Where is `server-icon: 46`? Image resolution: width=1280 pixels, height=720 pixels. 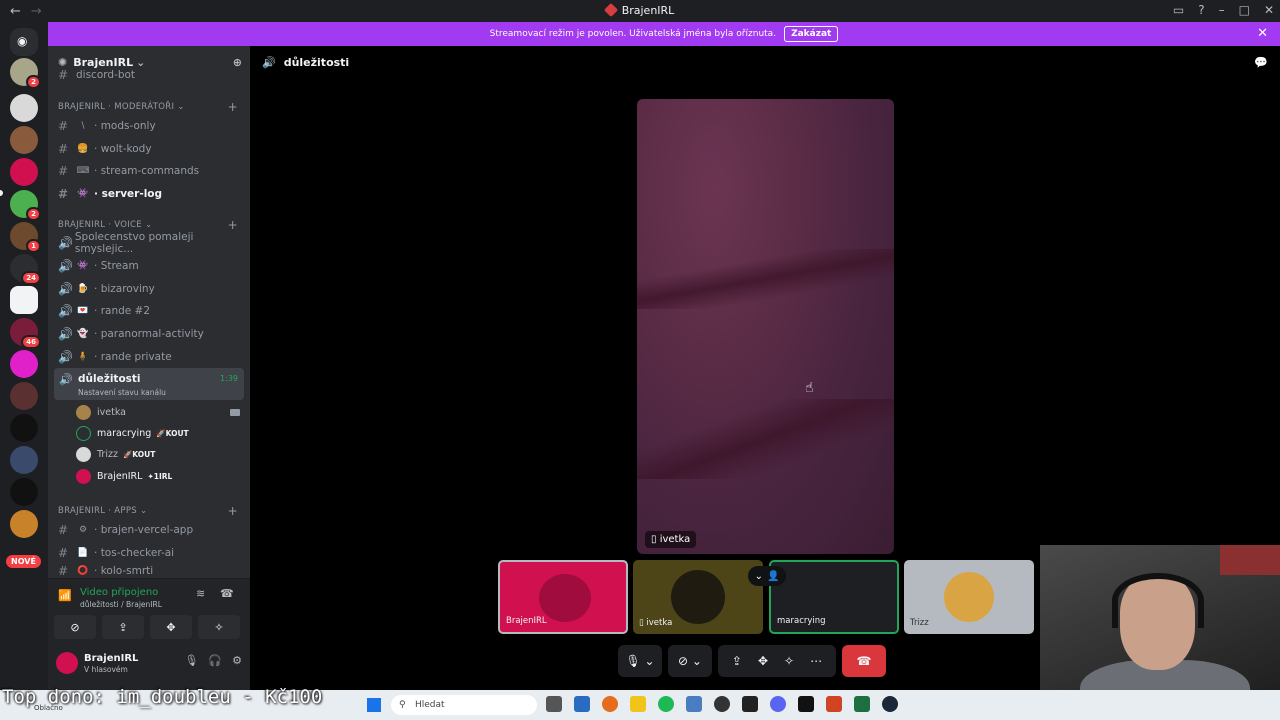
server-icon: 46 is located at coordinates (25, 333).